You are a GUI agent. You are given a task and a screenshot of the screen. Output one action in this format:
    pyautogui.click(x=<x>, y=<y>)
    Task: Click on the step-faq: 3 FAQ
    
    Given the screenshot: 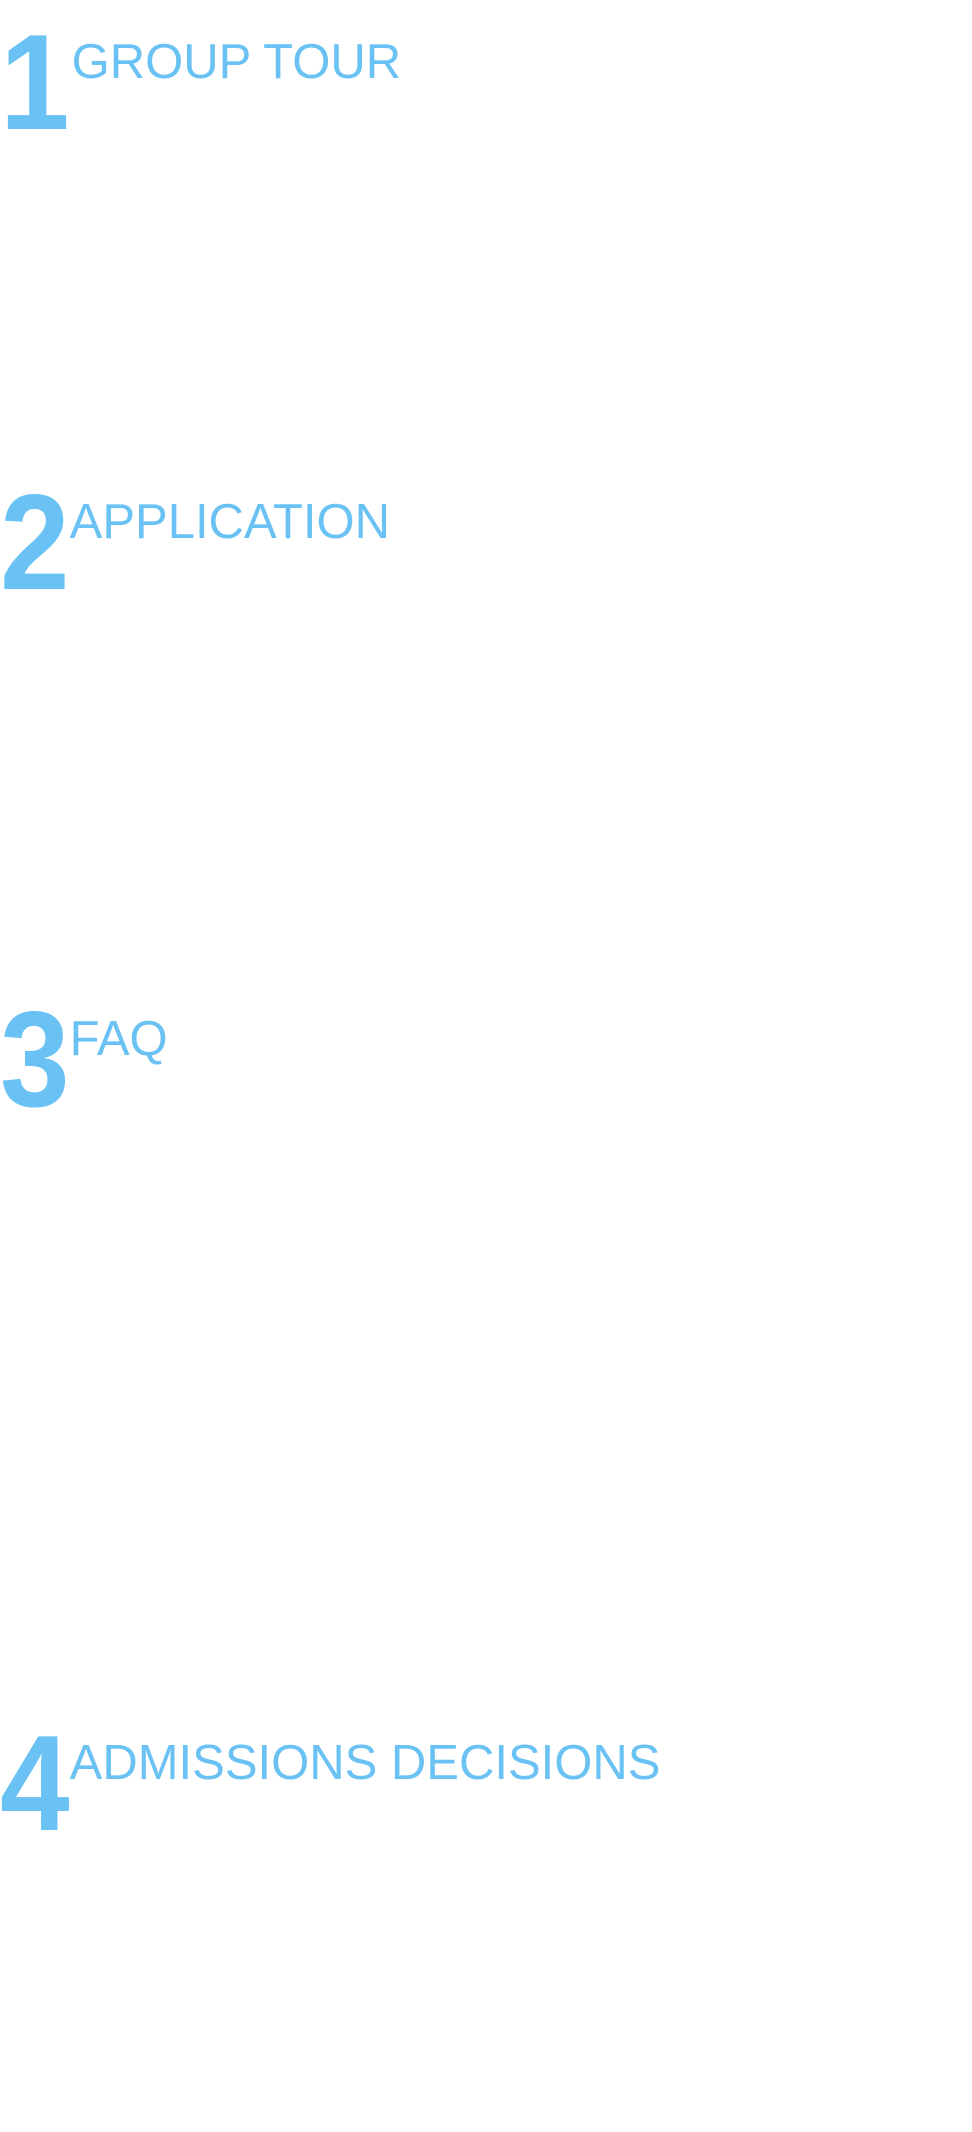 What is the action you would take?
    pyautogui.click(x=84, y=1059)
    